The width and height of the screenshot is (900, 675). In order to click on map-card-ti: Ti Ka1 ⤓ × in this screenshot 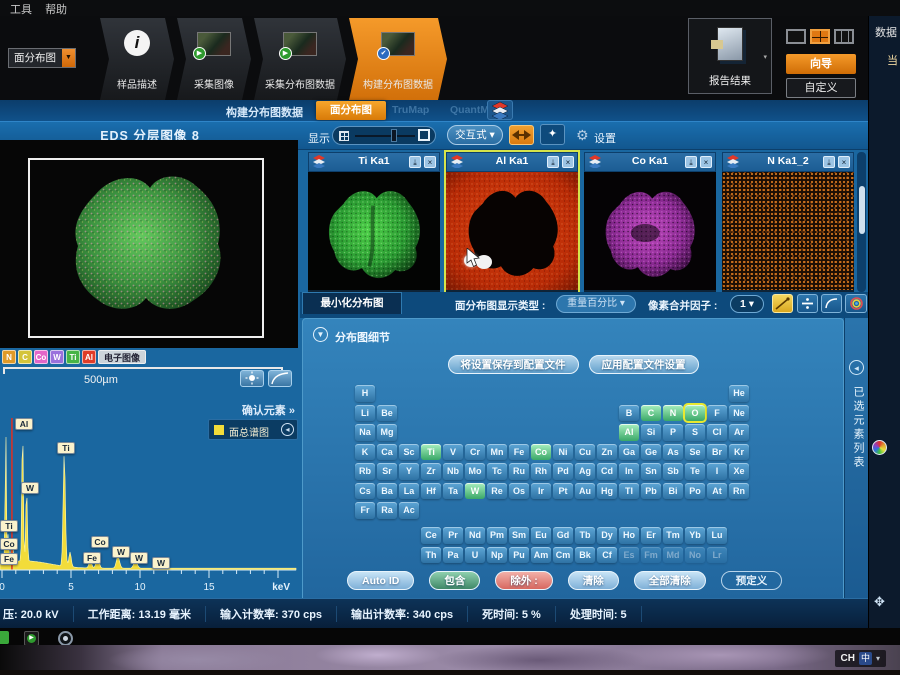, I will do `click(374, 222)`.